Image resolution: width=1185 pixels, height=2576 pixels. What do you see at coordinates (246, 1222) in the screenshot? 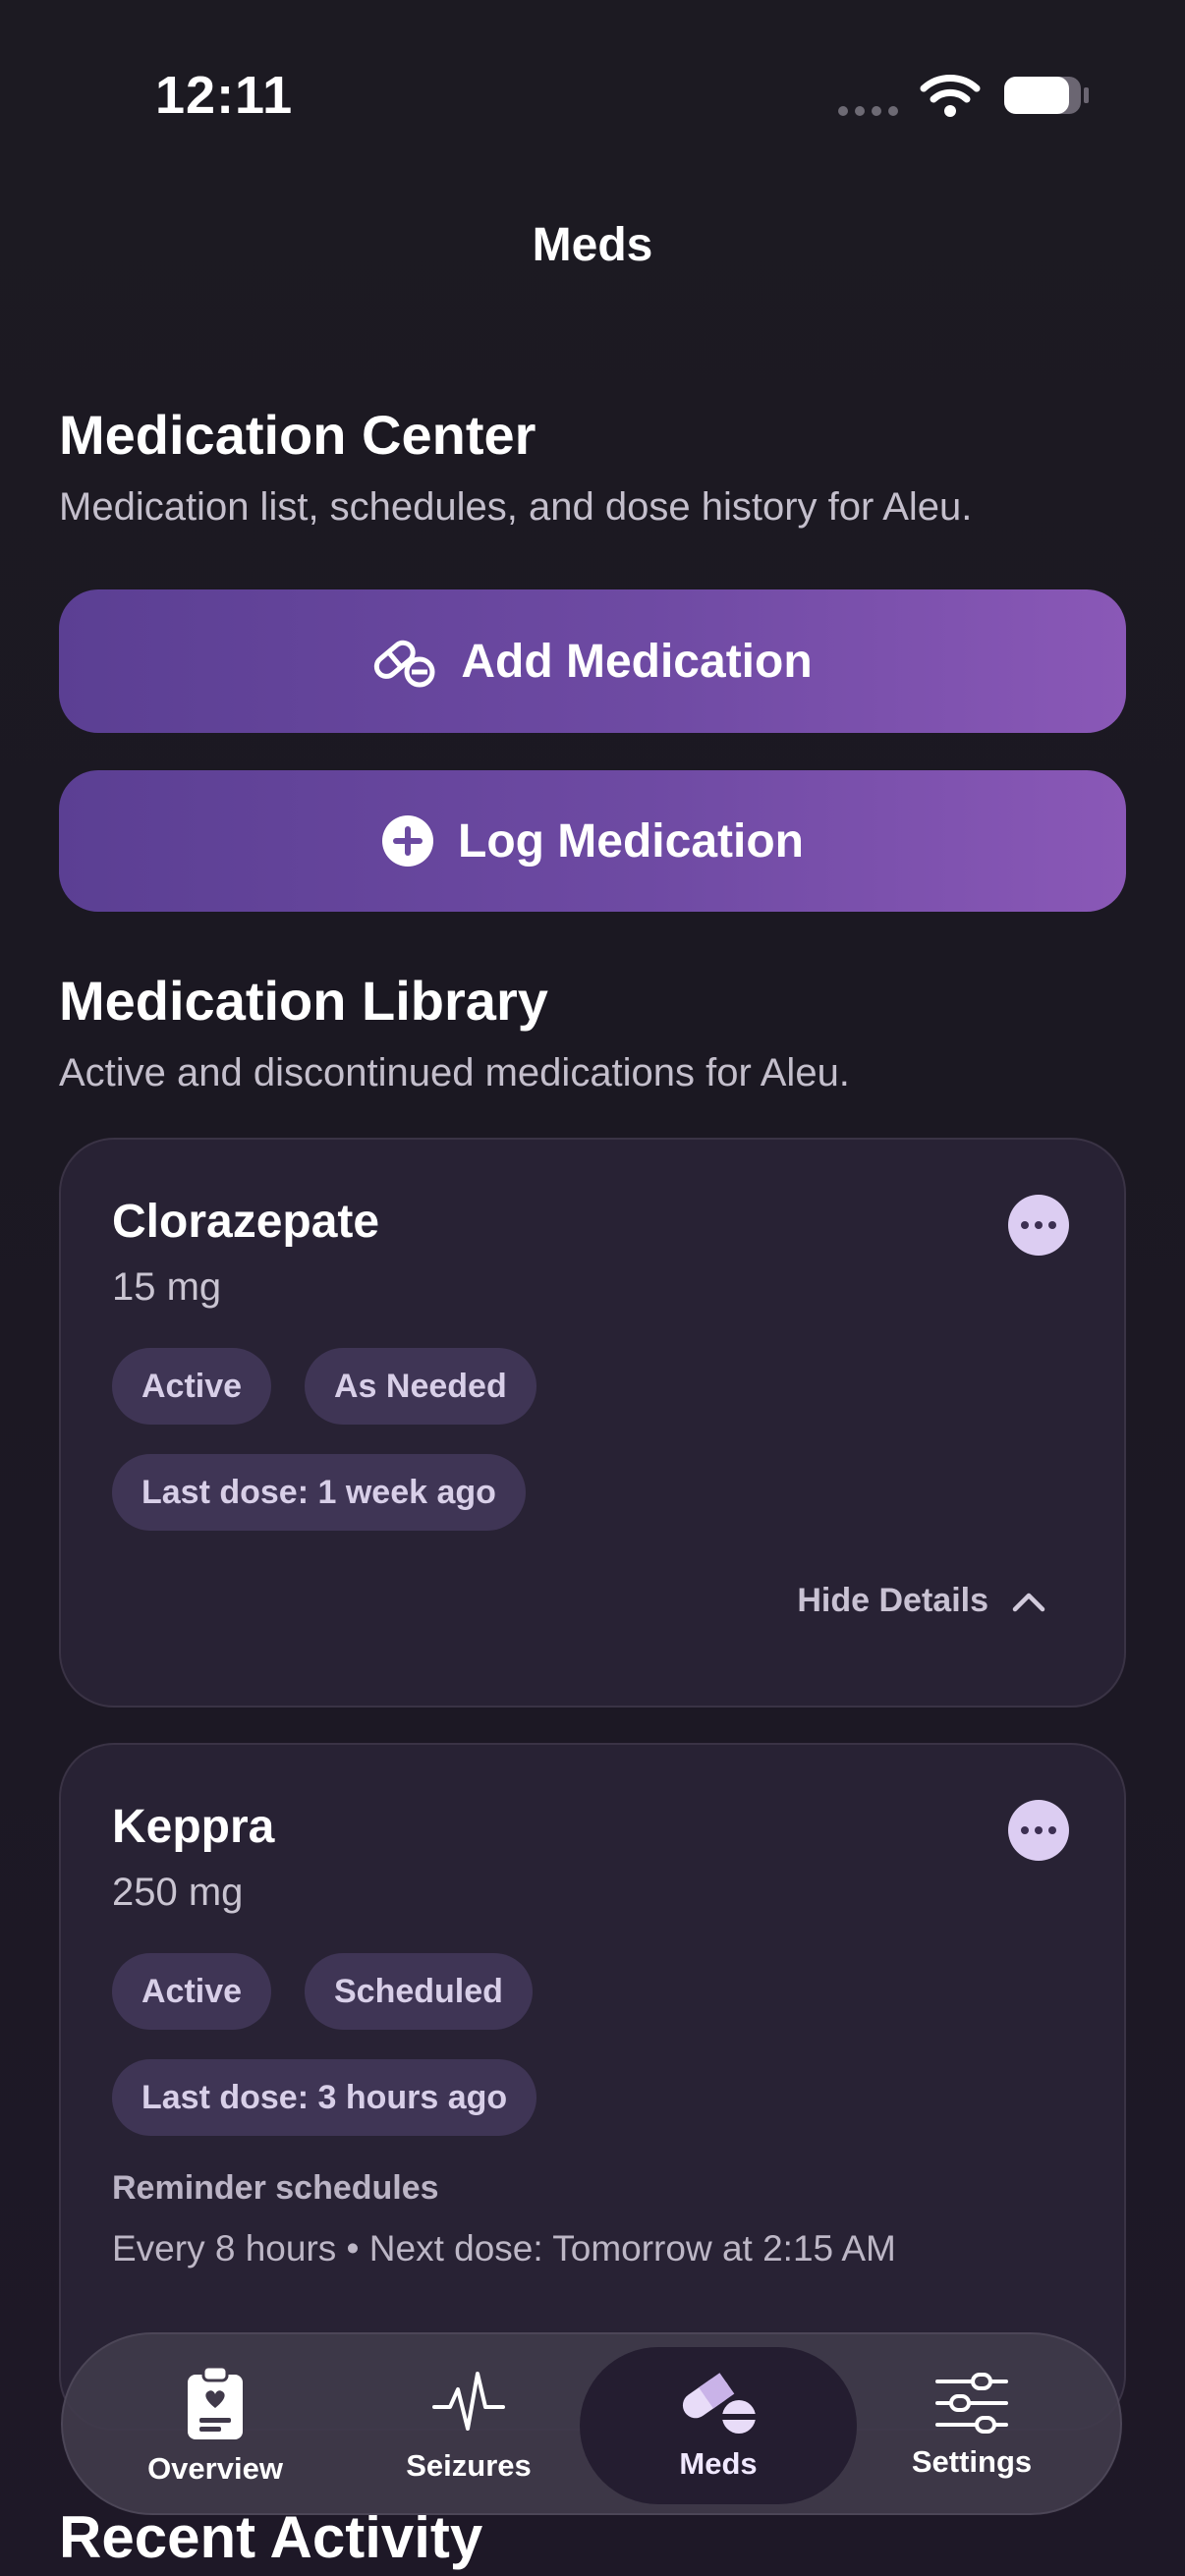
I see `medication-name: Clorazepate` at bounding box center [246, 1222].